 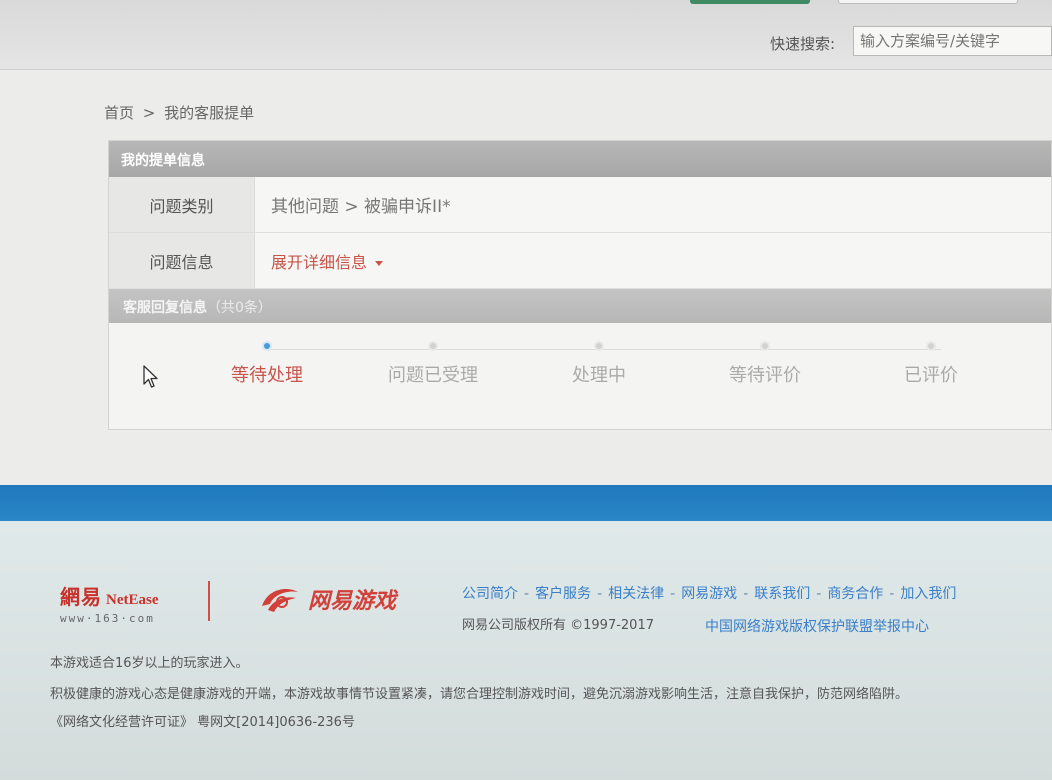 What do you see at coordinates (855, 594) in the screenshot?
I see `link-business: 商务合作` at bounding box center [855, 594].